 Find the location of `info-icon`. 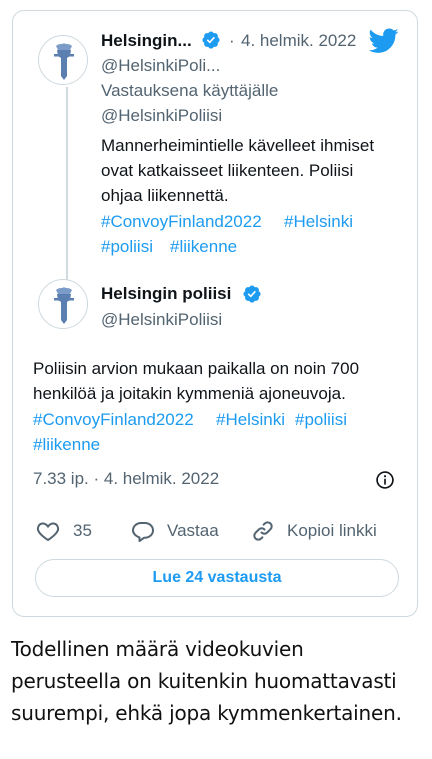

info-icon is located at coordinates (385, 480).